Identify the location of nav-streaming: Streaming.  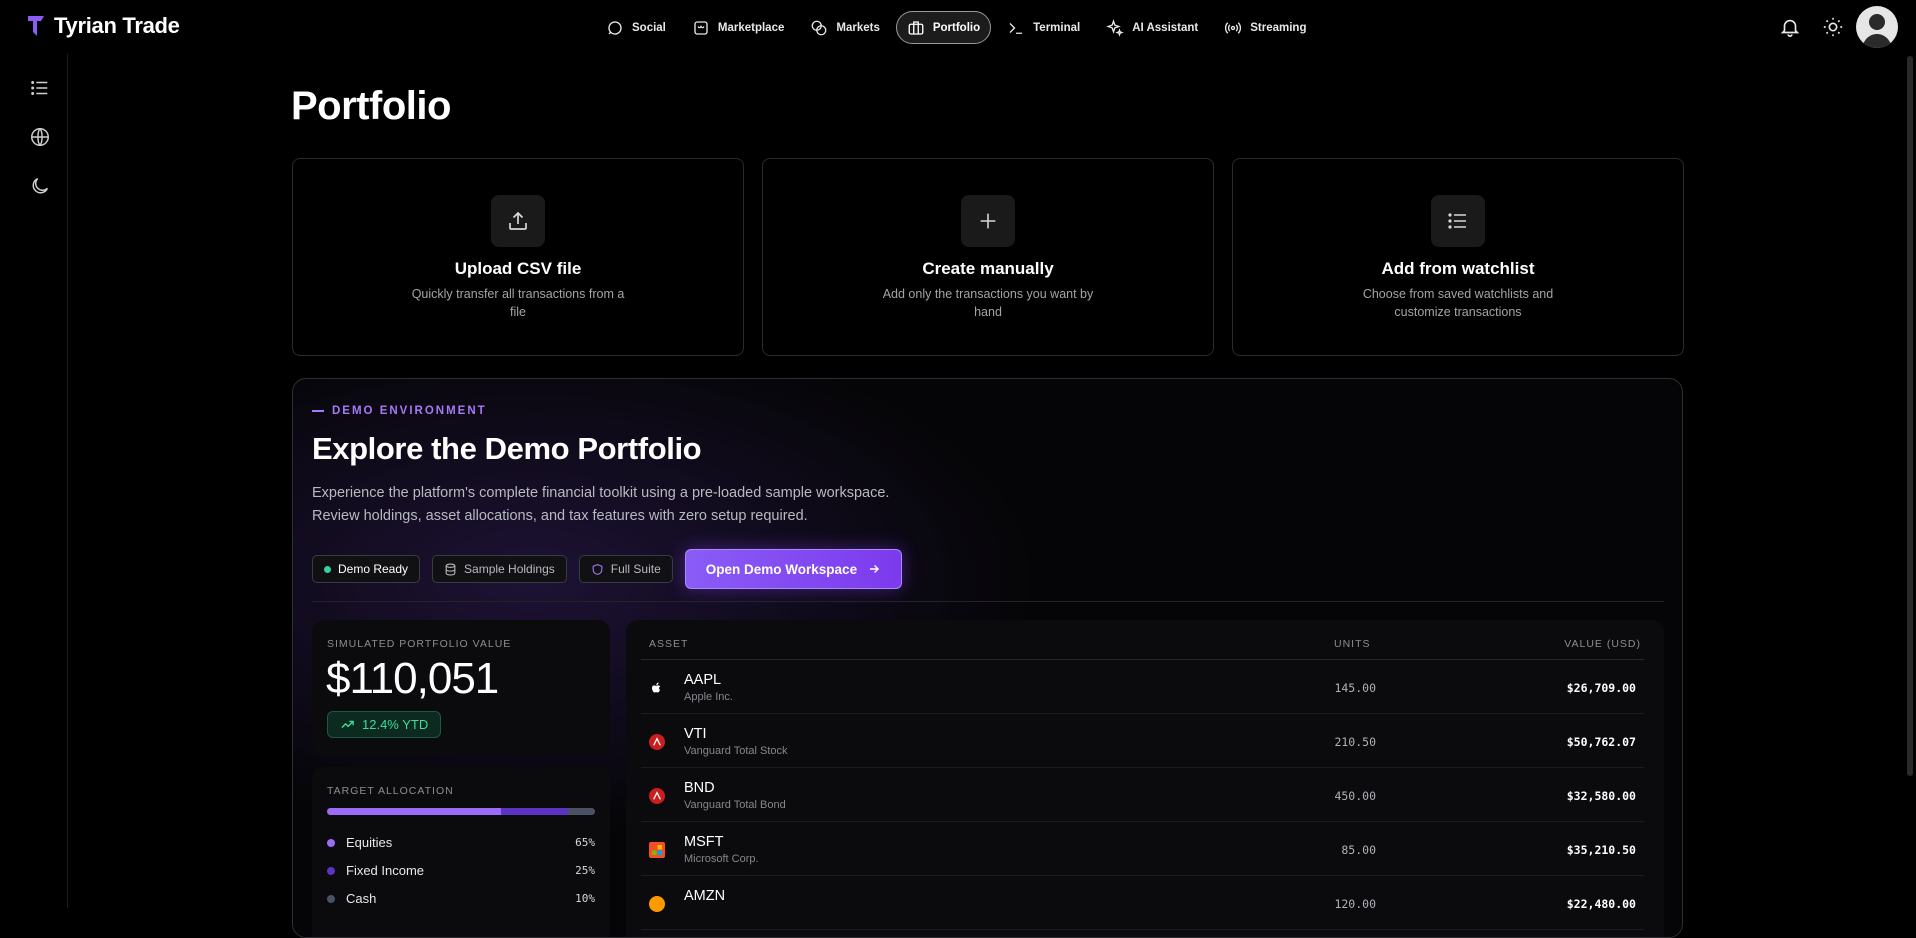
(1265, 27).